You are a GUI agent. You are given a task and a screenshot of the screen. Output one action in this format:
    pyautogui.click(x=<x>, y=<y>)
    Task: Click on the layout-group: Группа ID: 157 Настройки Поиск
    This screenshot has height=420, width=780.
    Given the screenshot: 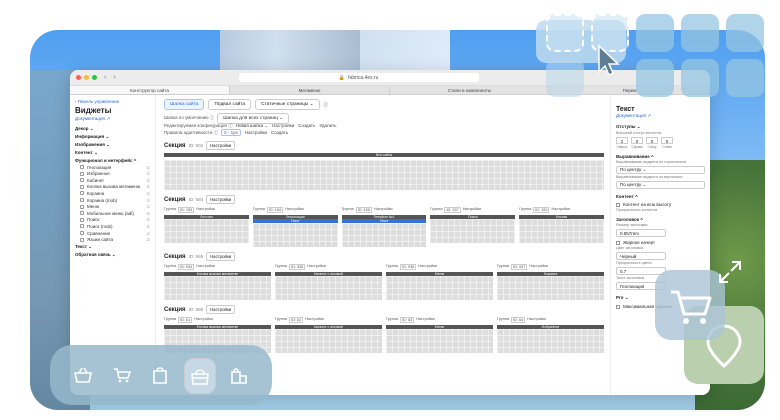 What is the action you would take?
    pyautogui.click(x=473, y=227)
    